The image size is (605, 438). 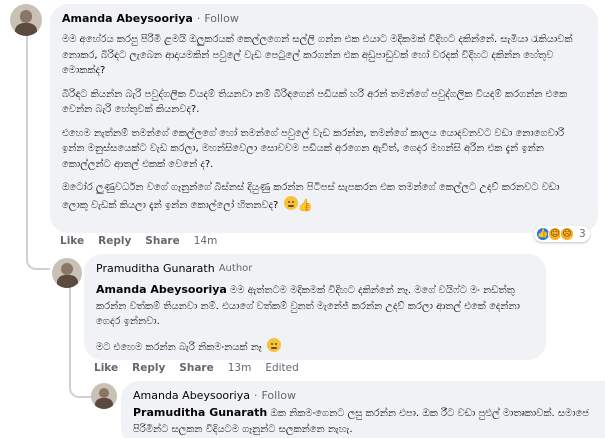 What do you see at coordinates (27, 148) in the screenshot?
I see `thread-line-main` at bounding box center [27, 148].